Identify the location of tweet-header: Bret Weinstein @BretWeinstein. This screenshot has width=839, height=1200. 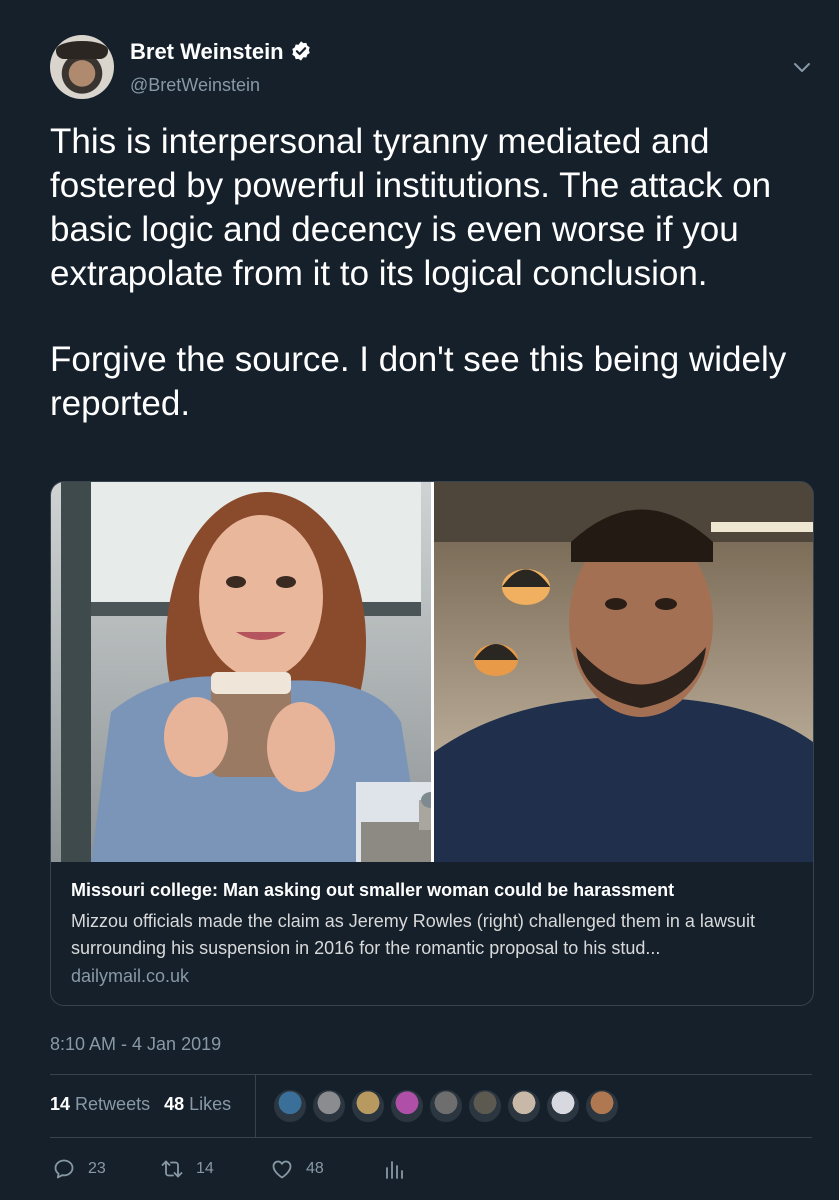
(440, 66).